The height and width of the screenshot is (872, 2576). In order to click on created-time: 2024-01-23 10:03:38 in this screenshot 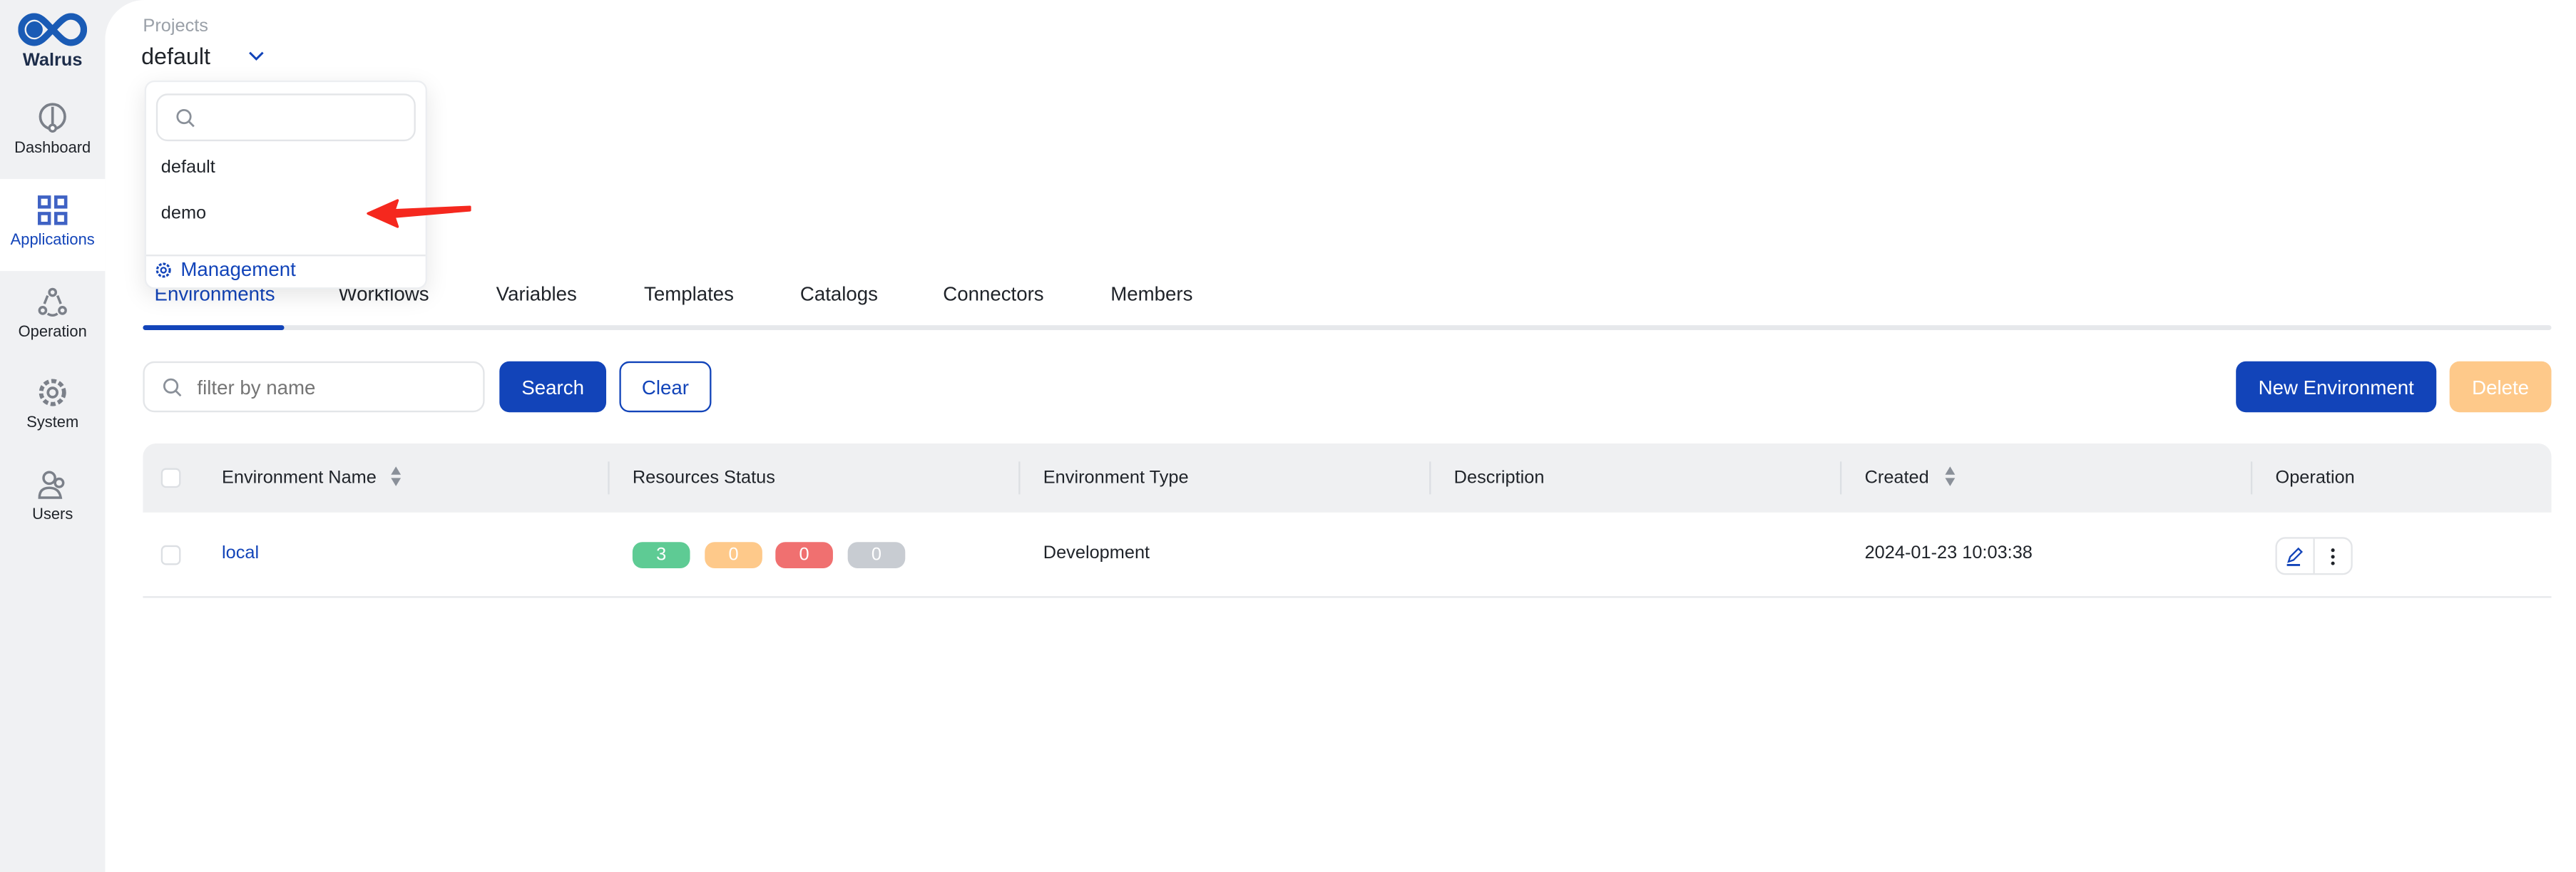, I will do `click(1949, 553)`.